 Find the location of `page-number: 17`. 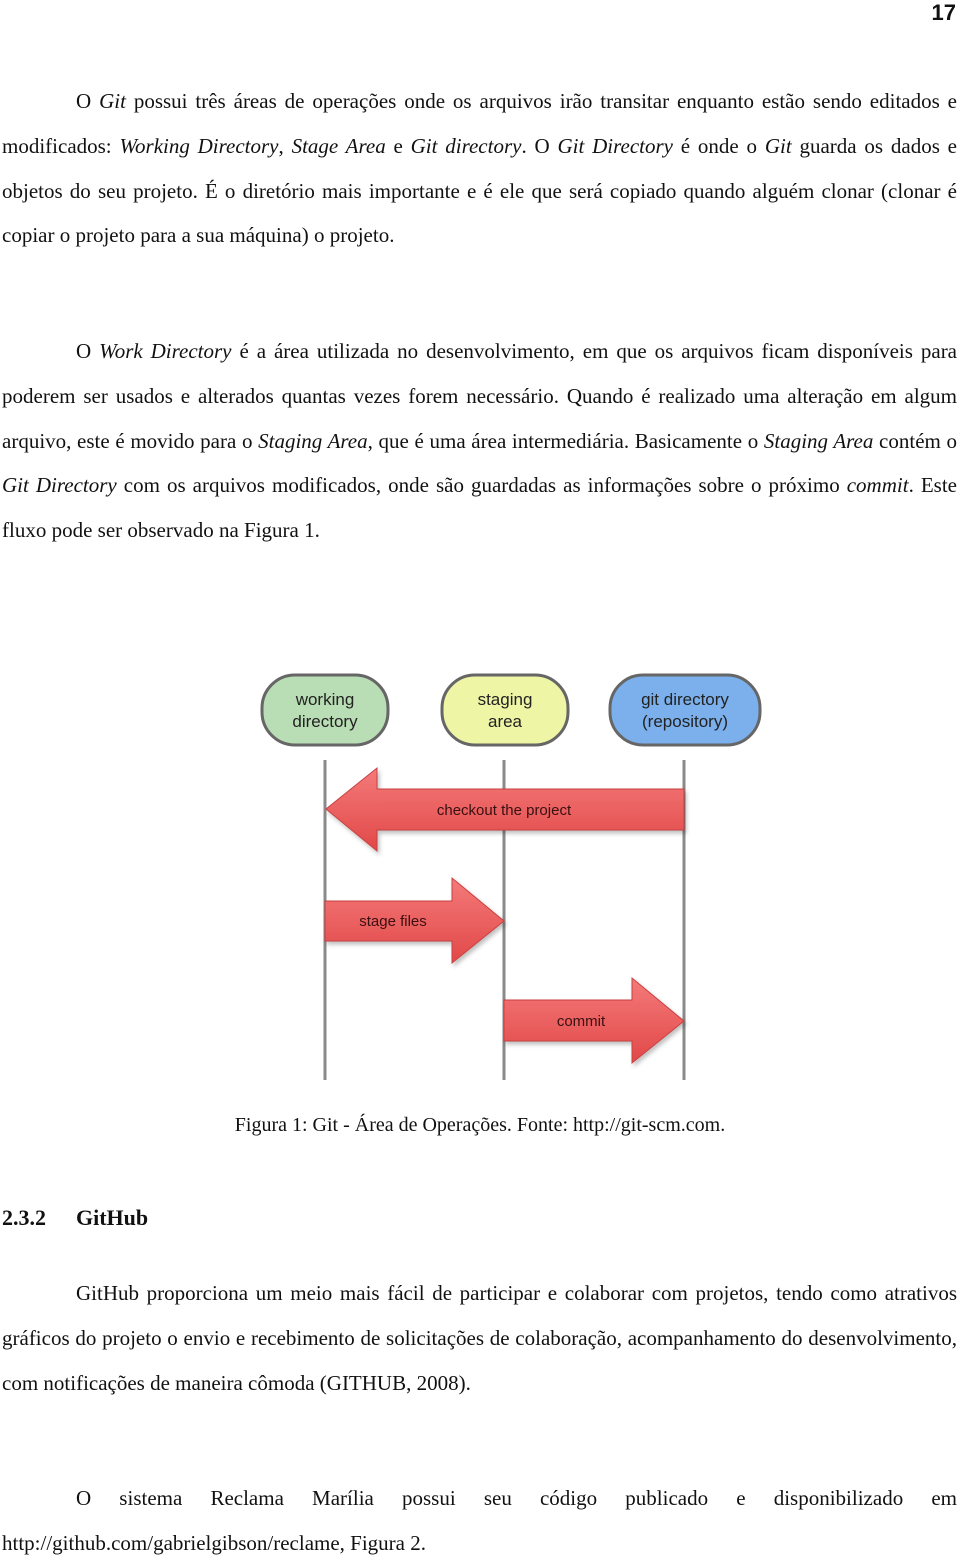

page-number: 17 is located at coordinates (943, 12).